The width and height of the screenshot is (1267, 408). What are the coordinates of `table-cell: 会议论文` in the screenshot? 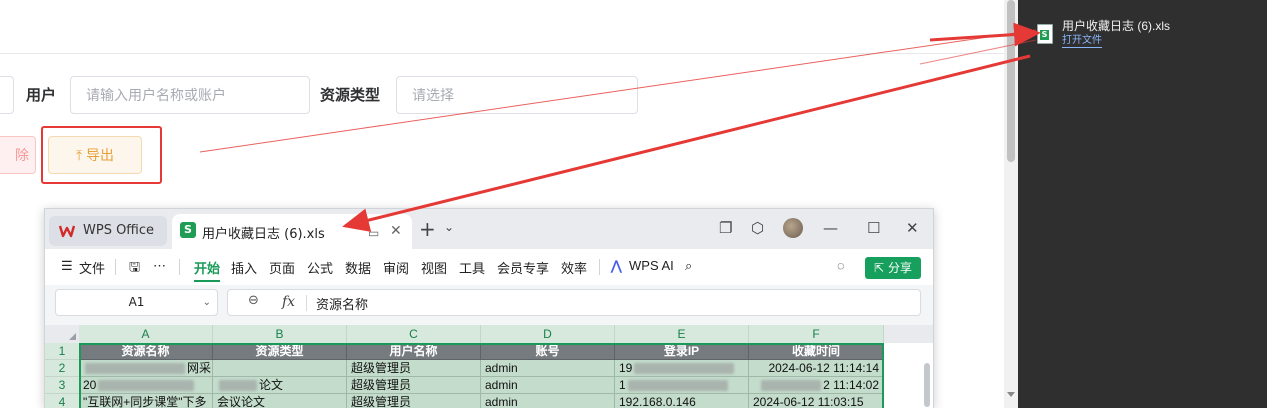 It's located at (280, 401).